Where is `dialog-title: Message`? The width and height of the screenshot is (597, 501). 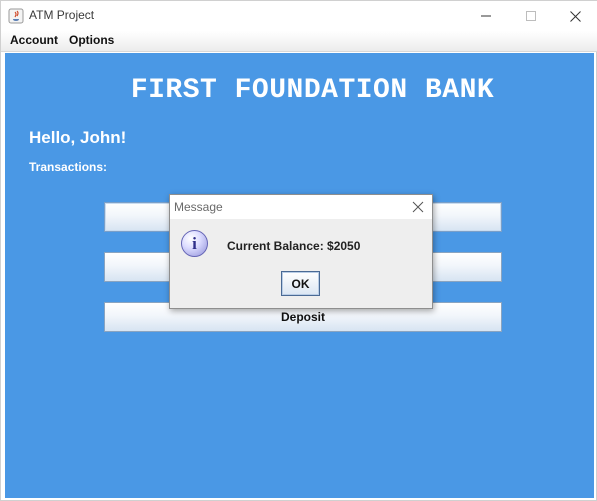
dialog-title: Message is located at coordinates (198, 207).